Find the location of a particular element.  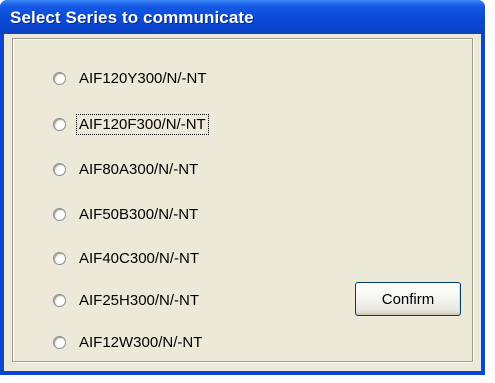

title-bar: Select Series to communicate is located at coordinates (242, 17).